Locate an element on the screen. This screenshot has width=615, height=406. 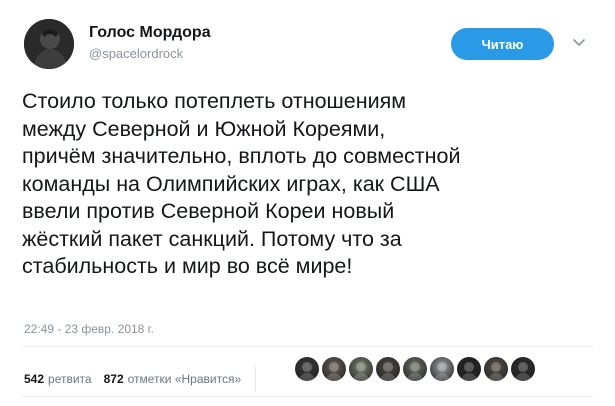
likes-count: 872 is located at coordinates (114, 379).